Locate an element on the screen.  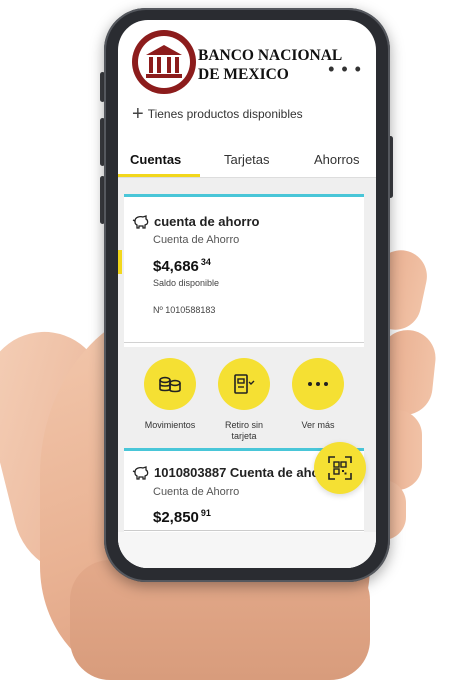
bank-logo is located at coordinates (164, 62).